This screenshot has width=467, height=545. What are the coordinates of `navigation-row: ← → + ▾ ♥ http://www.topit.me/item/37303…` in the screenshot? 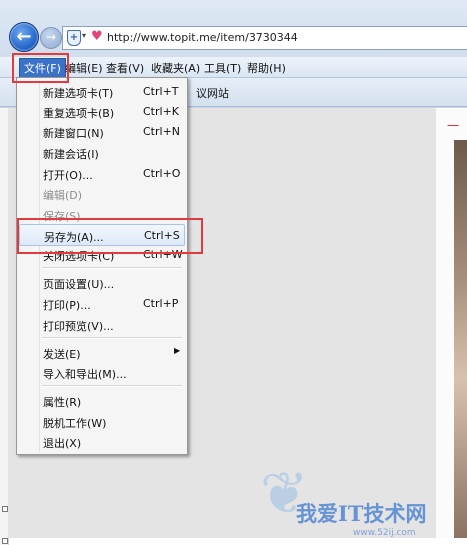 It's located at (233, 39).